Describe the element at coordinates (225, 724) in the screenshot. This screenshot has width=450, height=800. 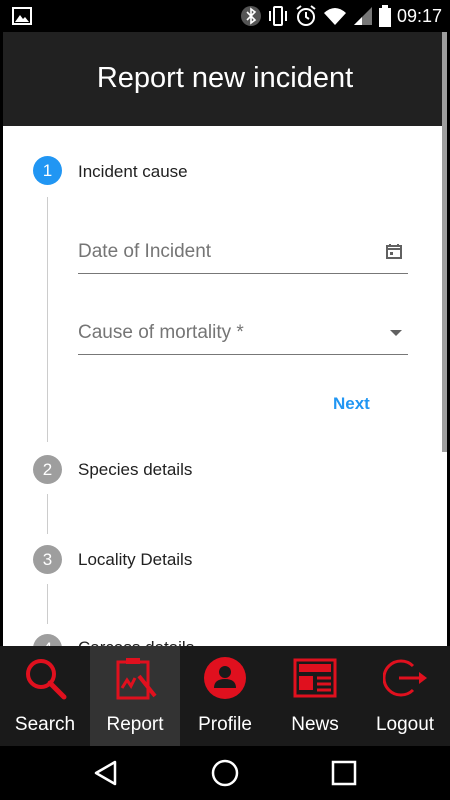
I see `nav-profile-label: Profile` at that location.